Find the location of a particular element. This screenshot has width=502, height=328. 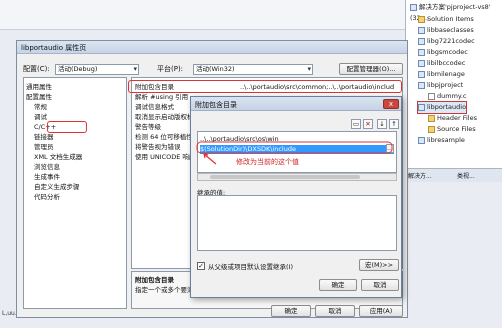

move-up-icon: ↑ is located at coordinates (394, 124).